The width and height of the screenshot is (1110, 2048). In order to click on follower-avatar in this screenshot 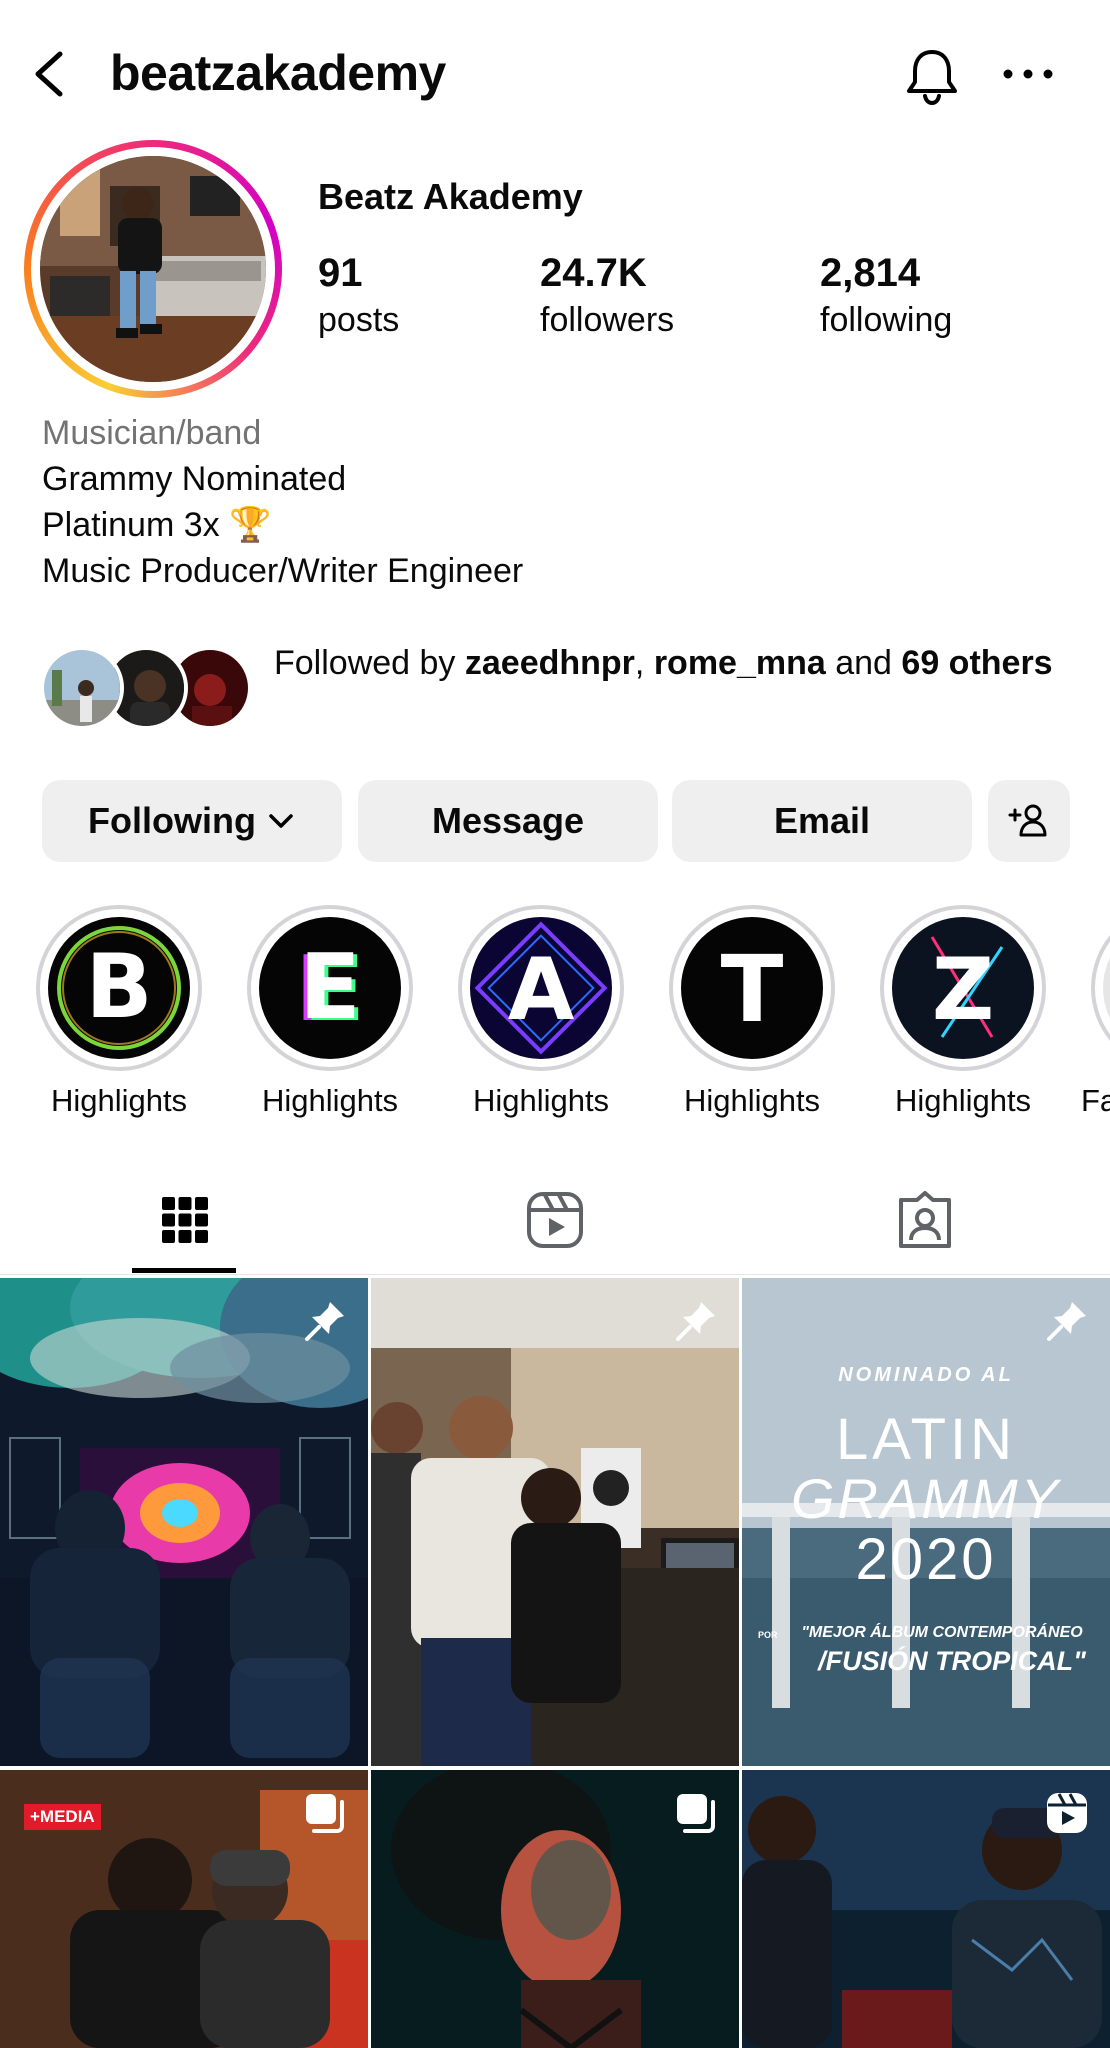, I will do `click(82, 688)`.